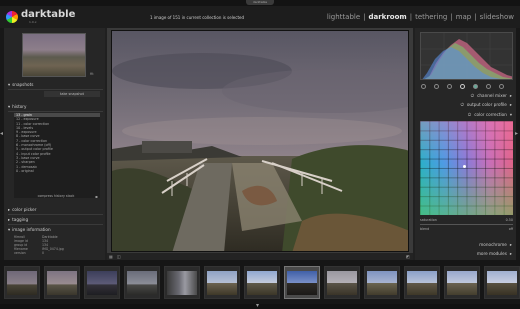 Image resolution: width=520 pixels, height=309 pixels. I want to click on snapshots-header: ▾ snapshots, so click(20, 84).